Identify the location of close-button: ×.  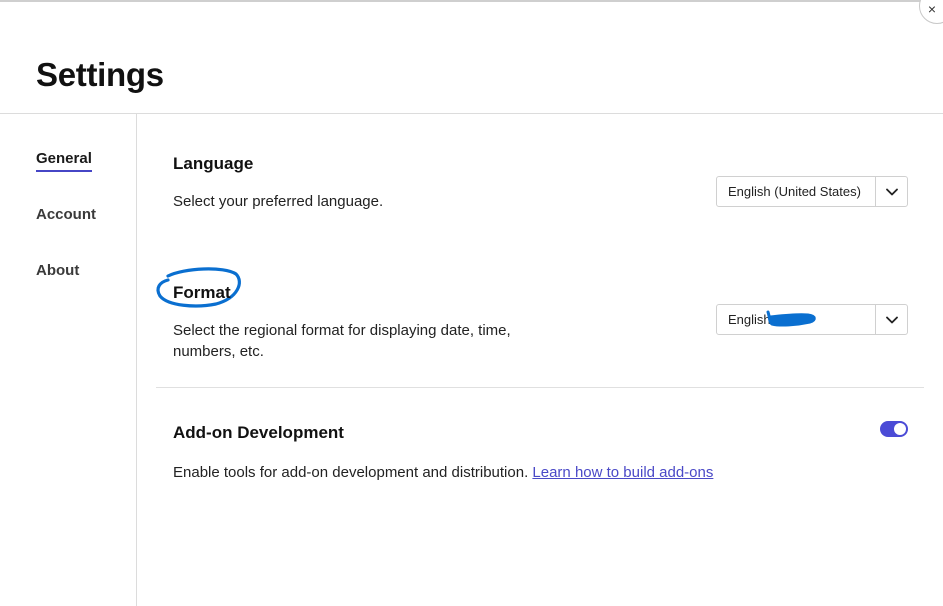
(931, 12).